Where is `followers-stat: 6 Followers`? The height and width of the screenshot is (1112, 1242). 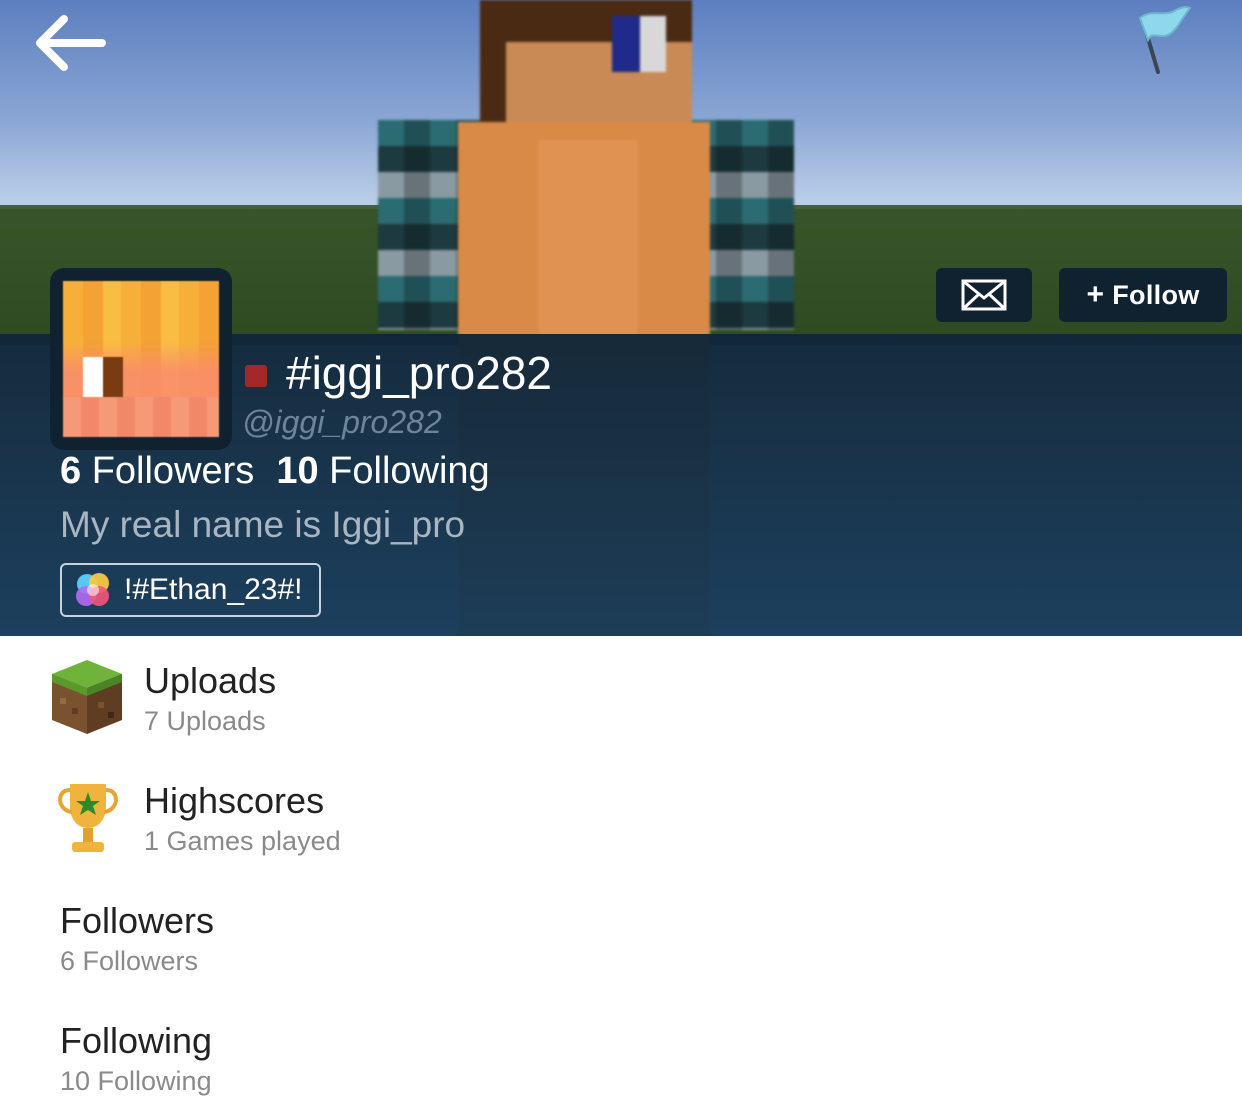 followers-stat: 6 Followers is located at coordinates (157, 471).